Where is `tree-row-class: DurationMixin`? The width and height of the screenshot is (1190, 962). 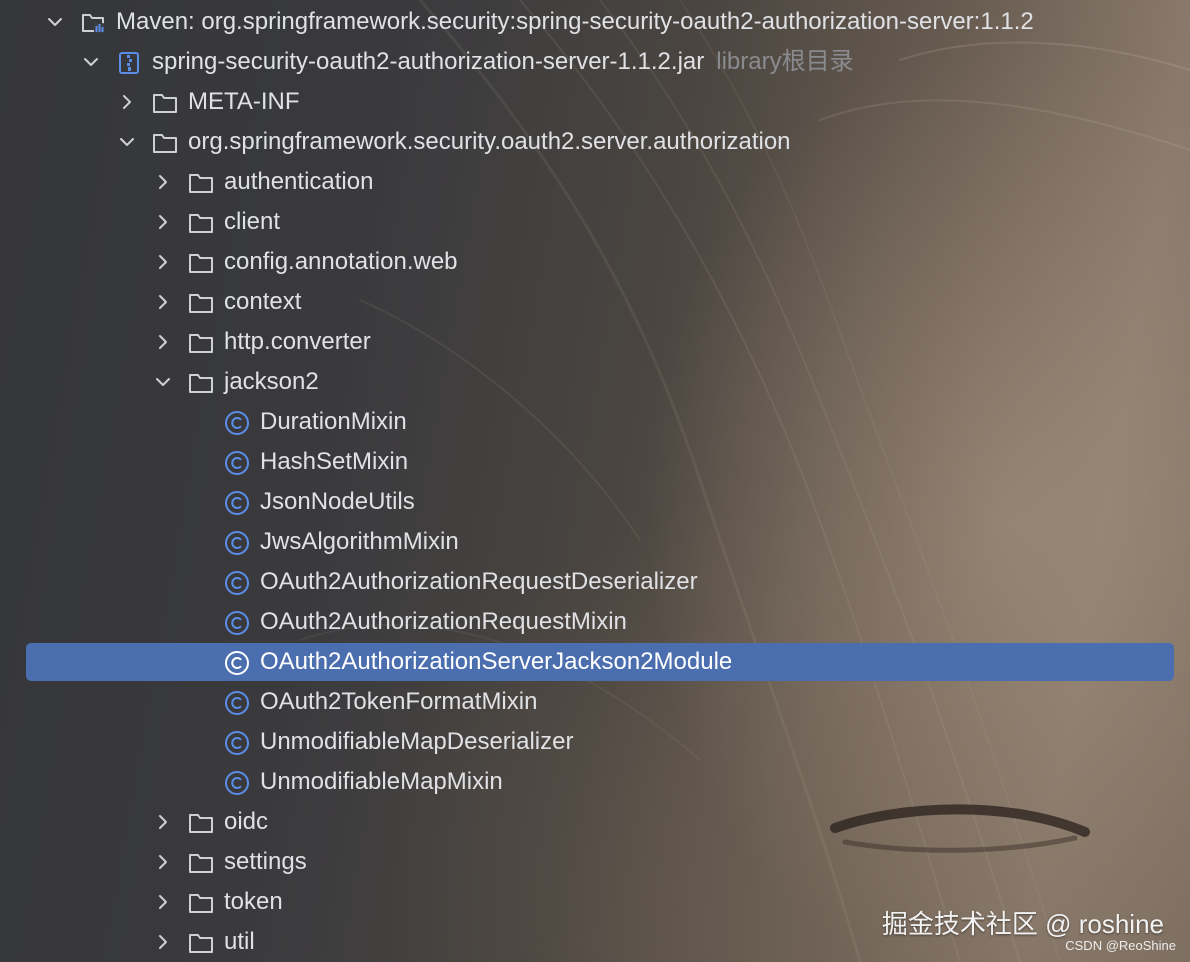
tree-row-class: DurationMixin is located at coordinates (595, 422).